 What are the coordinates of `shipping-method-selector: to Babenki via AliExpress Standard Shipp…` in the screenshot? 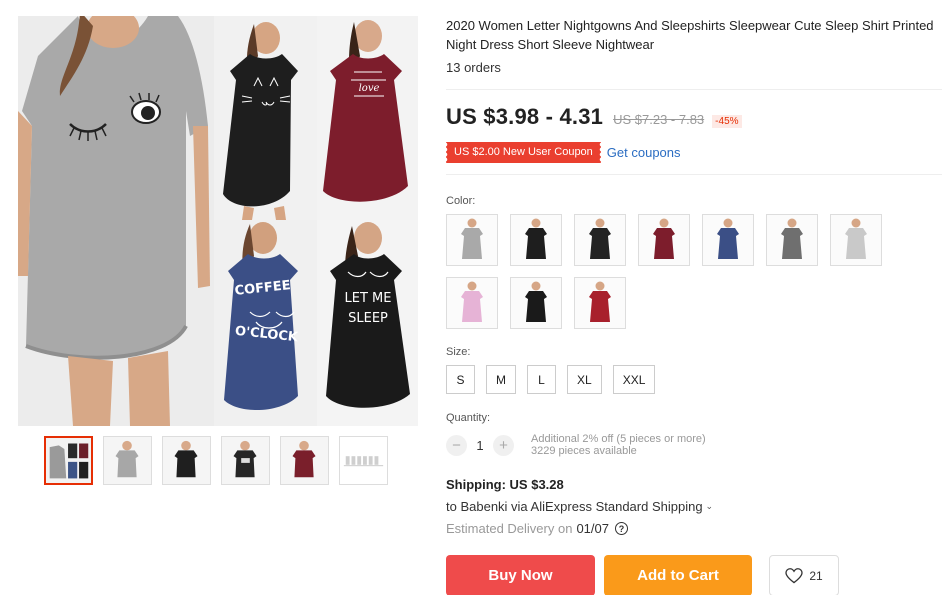 It's located at (694, 506).